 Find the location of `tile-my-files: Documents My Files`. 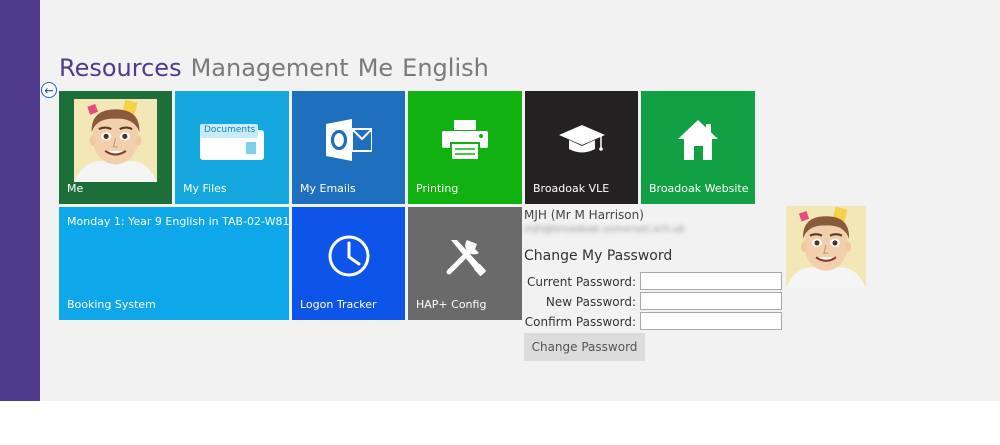

tile-my-files: Documents My Files is located at coordinates (232, 147).